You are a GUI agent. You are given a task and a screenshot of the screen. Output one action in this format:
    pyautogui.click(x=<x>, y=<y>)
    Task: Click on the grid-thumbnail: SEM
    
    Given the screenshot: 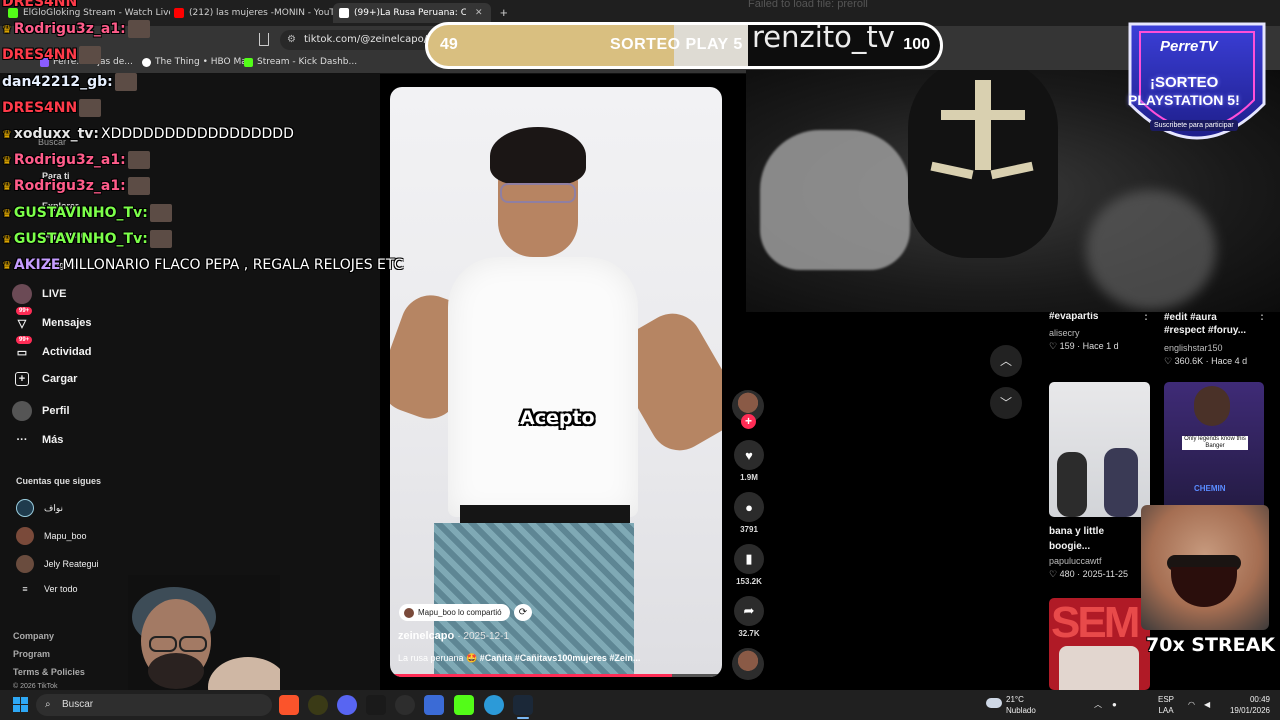 What is the action you would take?
    pyautogui.click(x=1099, y=644)
    